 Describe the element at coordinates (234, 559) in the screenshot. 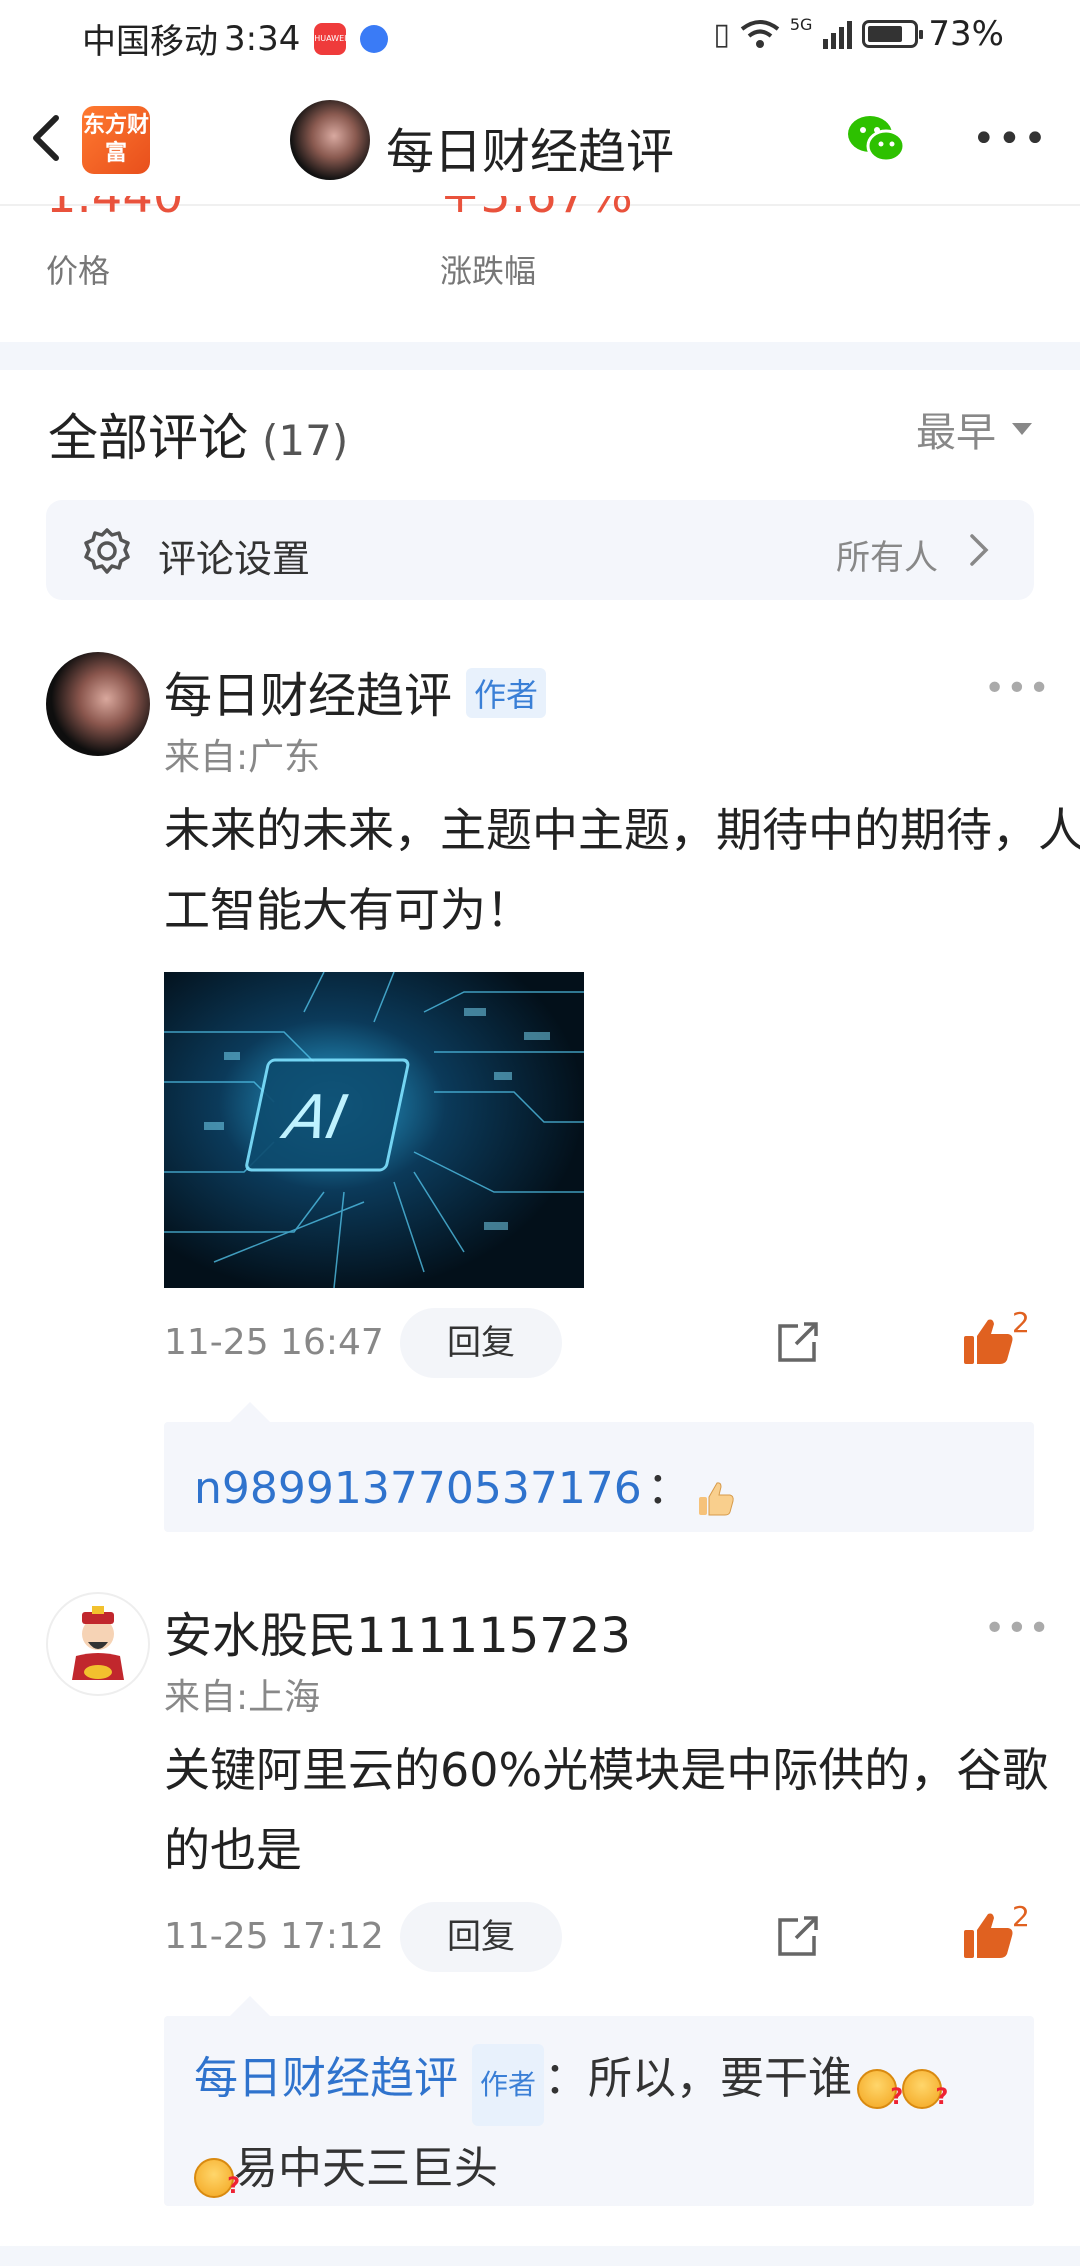

I see `settings-label: 评论设置` at that location.